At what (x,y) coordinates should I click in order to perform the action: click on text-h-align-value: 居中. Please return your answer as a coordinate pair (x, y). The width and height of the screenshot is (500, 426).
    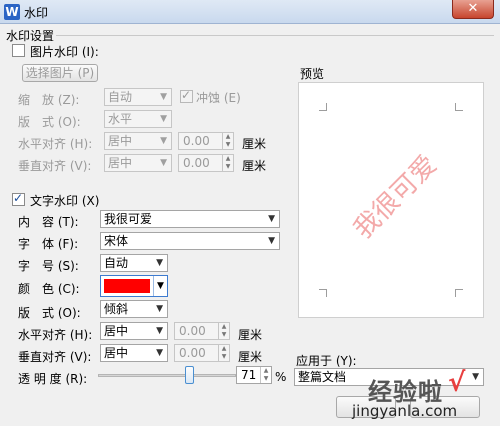
    Looking at the image, I should click on (116, 331).